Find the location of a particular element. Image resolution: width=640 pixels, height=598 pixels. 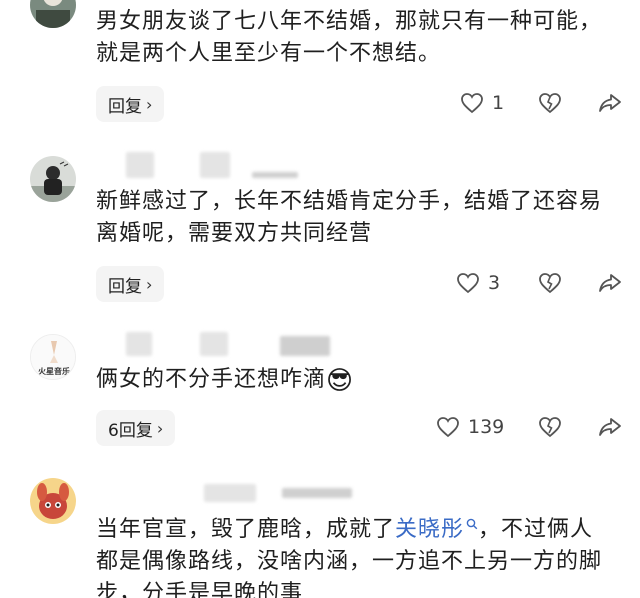

like-button: 3 is located at coordinates (478, 283).